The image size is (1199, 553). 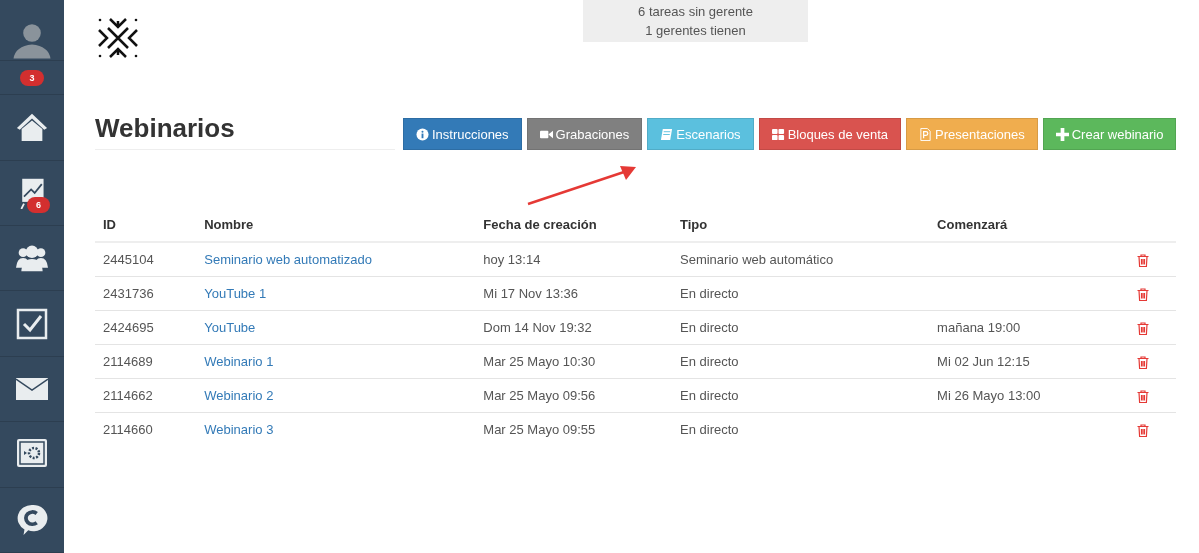 I want to click on table-cell: Dom 14 Nov 19:32, so click(x=573, y=327).